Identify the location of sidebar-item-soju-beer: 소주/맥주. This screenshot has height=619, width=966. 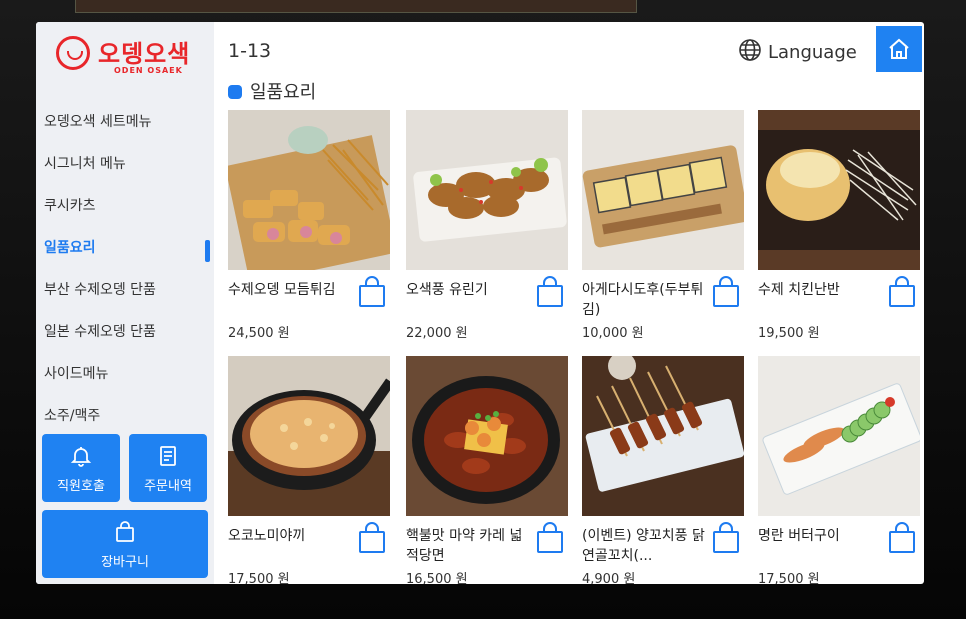
(129, 416).